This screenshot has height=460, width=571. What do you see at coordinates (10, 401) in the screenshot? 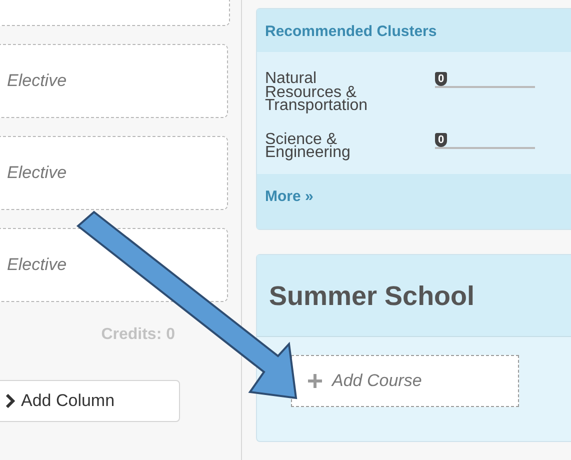
I see `chevron-icon` at bounding box center [10, 401].